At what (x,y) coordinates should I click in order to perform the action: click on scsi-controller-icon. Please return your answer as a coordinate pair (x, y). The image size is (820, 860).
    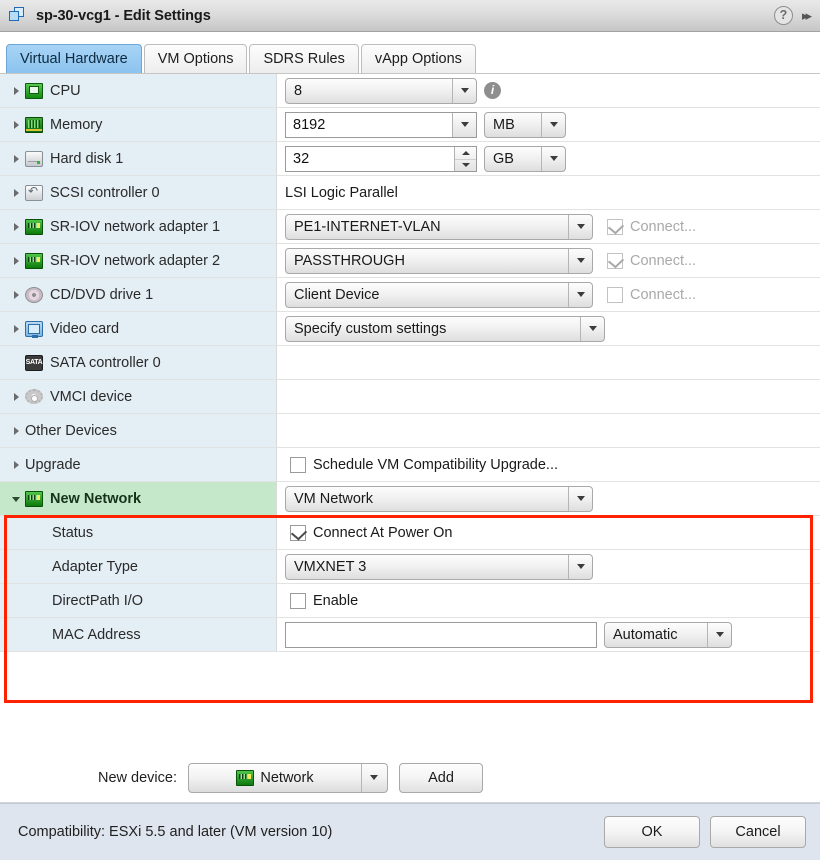
    Looking at the image, I should click on (34, 192).